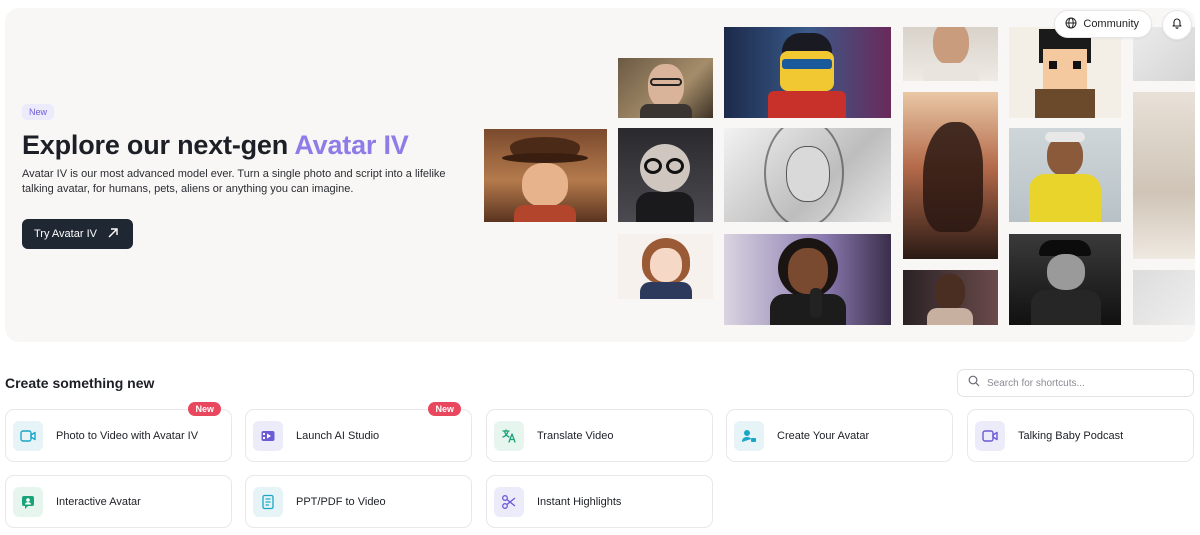 The height and width of the screenshot is (535, 1200). Describe the element at coordinates (98, 501) in the screenshot. I see `card-label: Interactive Avatar` at that location.